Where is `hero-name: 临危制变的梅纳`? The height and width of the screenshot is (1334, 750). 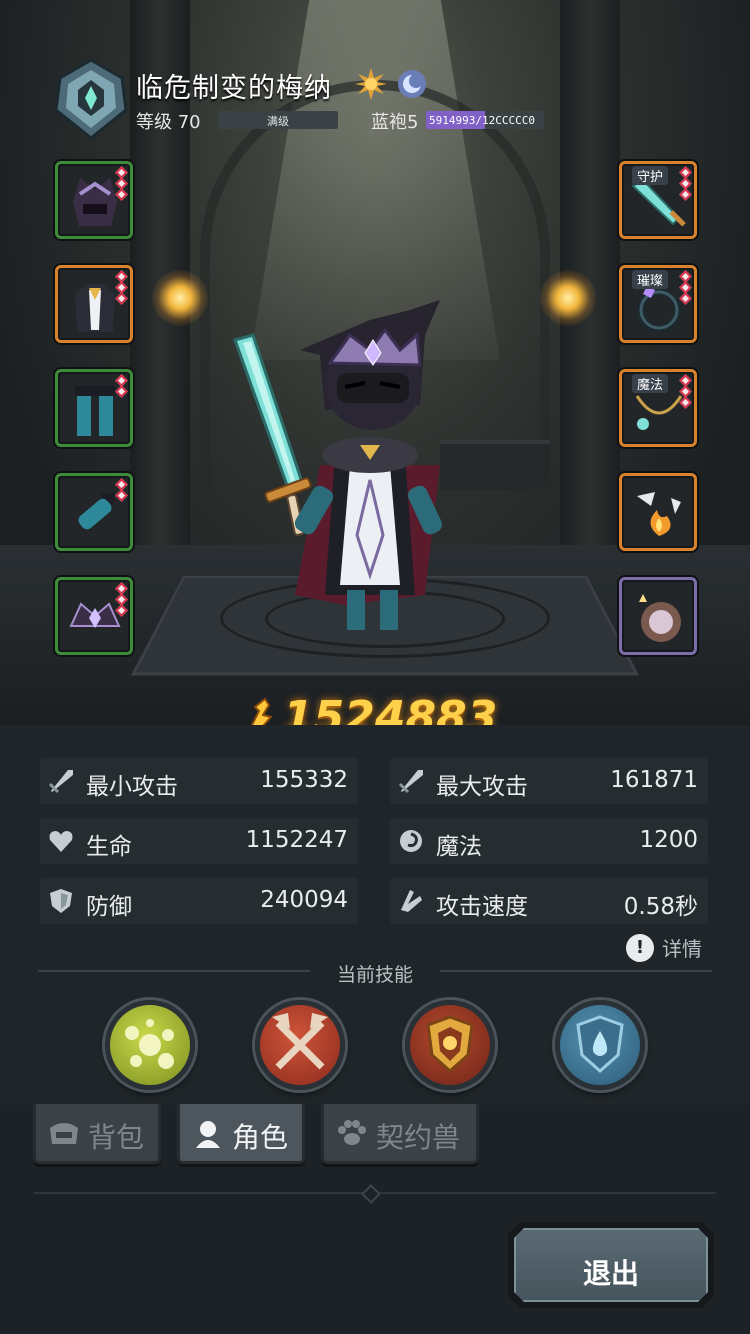 hero-name: 临危制变的梅纳 is located at coordinates (234, 88).